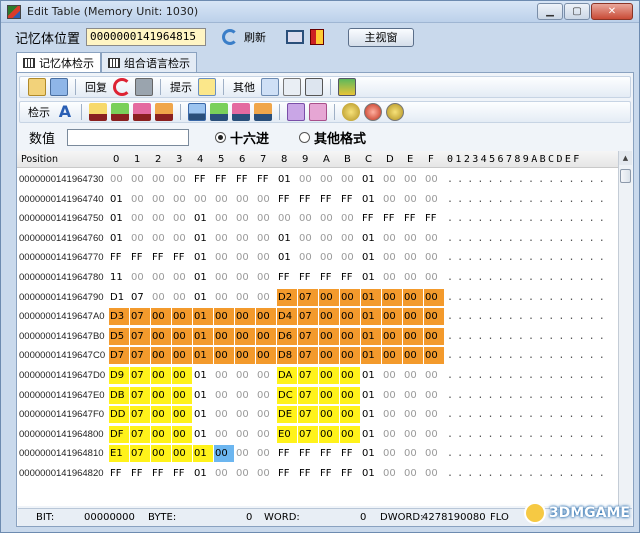 This screenshot has height=533, width=640. What do you see at coordinates (287, 395) in the screenshot?
I see `byte-cell: DC` at bounding box center [287, 395].